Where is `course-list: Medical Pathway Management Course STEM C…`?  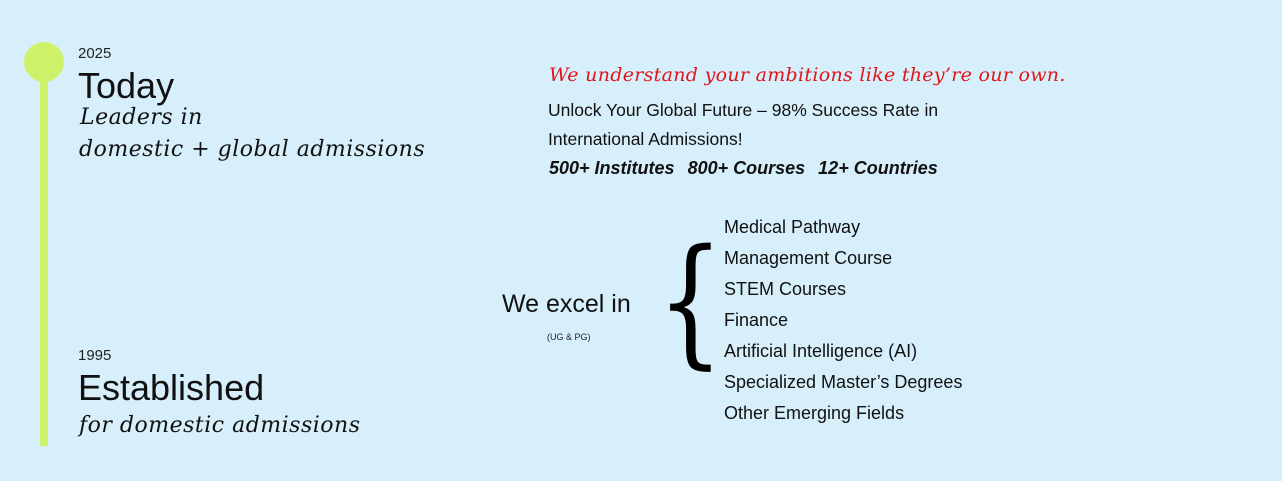 course-list: Medical Pathway Management Course STEM C… is located at coordinates (843, 320).